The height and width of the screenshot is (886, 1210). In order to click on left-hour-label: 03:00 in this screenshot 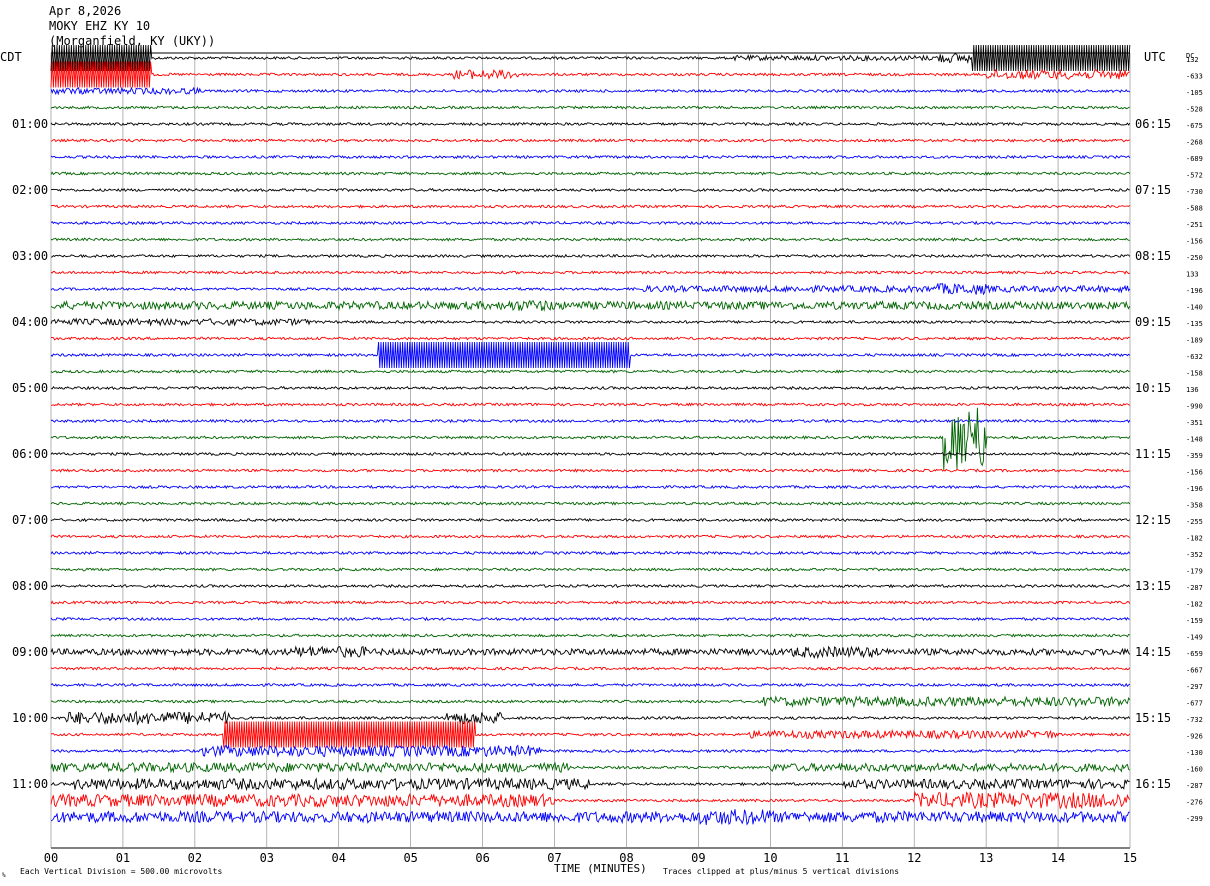, I will do `click(30, 256)`.